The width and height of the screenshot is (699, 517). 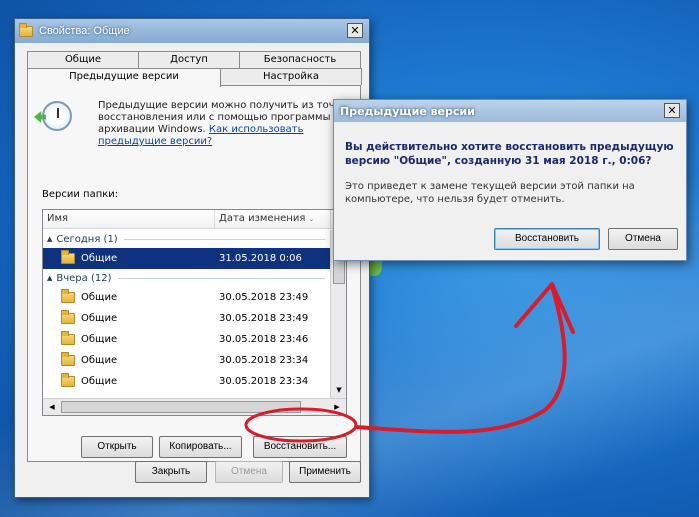 What do you see at coordinates (117, 447) in the screenshot?
I see `open-button: Открыть` at bounding box center [117, 447].